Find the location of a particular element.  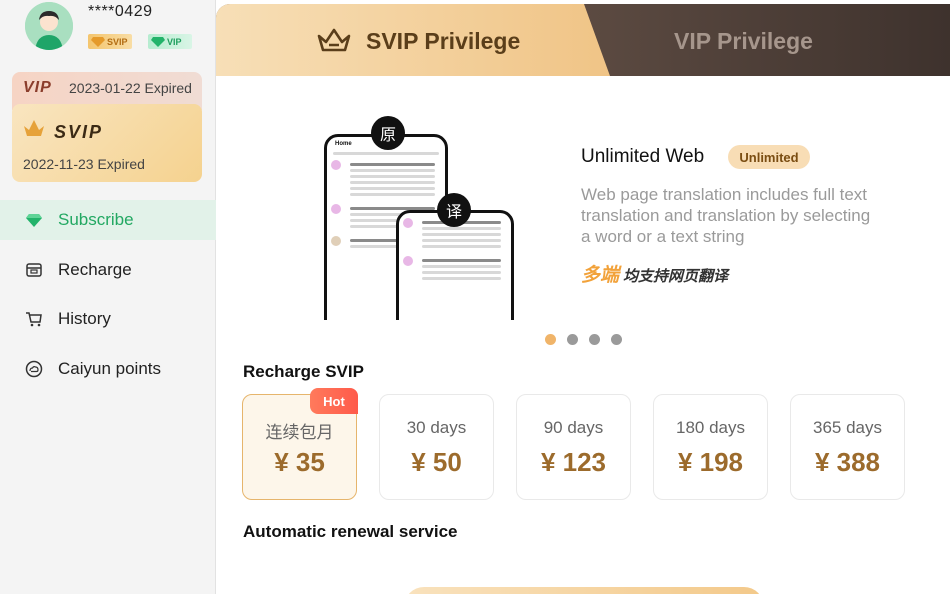

tab-svip-privilege: SVIP Privilege is located at coordinates (413, 40).